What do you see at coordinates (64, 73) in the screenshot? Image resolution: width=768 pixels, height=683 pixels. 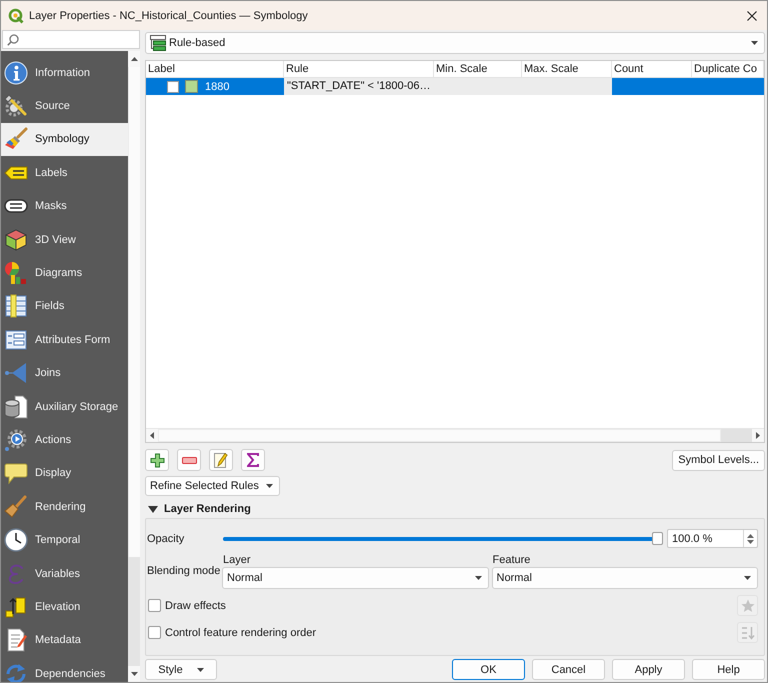 I see `sidebar-item: Information` at bounding box center [64, 73].